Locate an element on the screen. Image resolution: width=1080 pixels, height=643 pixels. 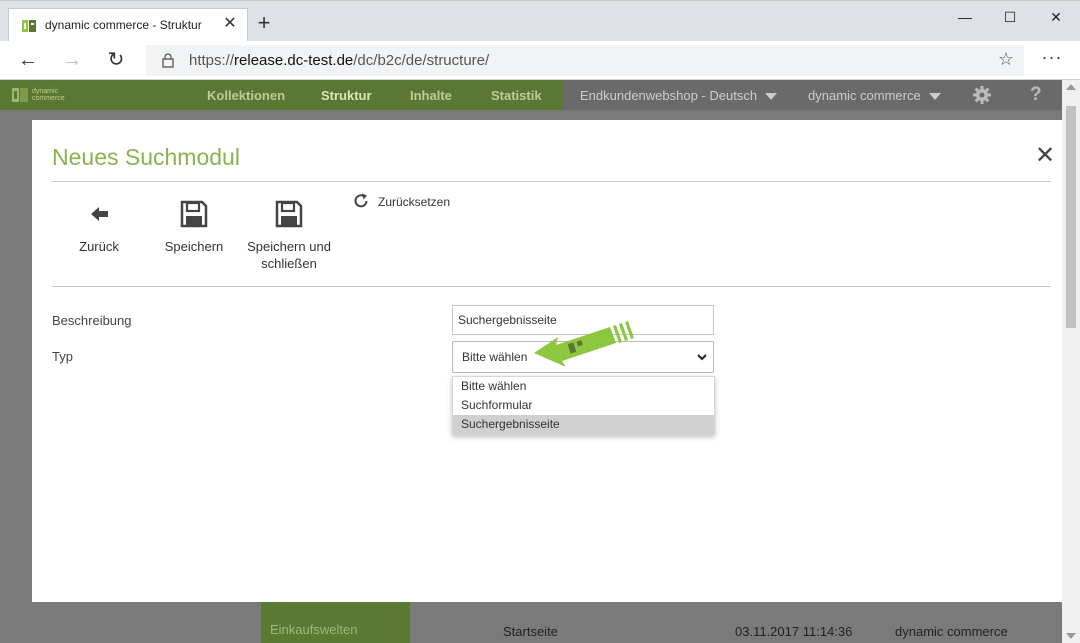
save-and-close-button: Speichern und schließen is located at coordinates (289, 236).